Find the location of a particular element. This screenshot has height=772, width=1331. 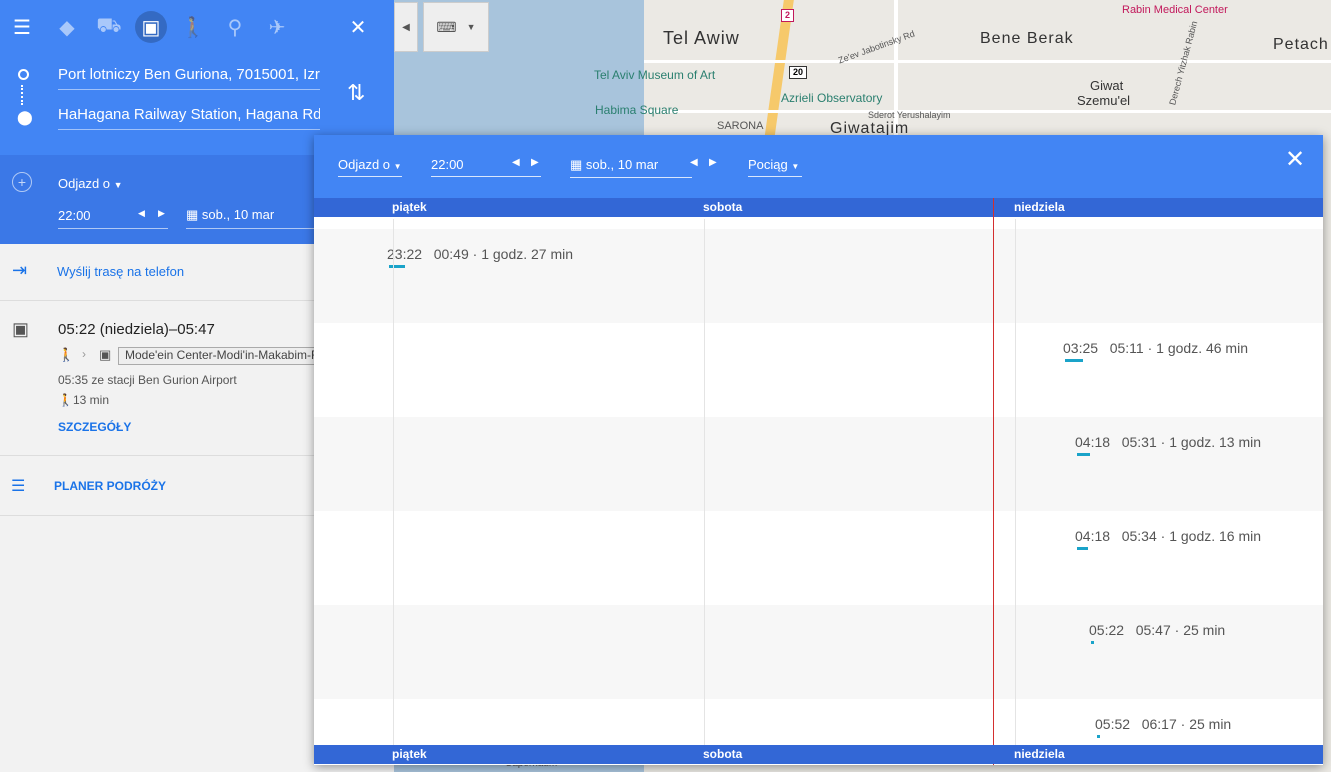

trip-times: 05:22 05:47 · 25 min is located at coordinates (1157, 630).